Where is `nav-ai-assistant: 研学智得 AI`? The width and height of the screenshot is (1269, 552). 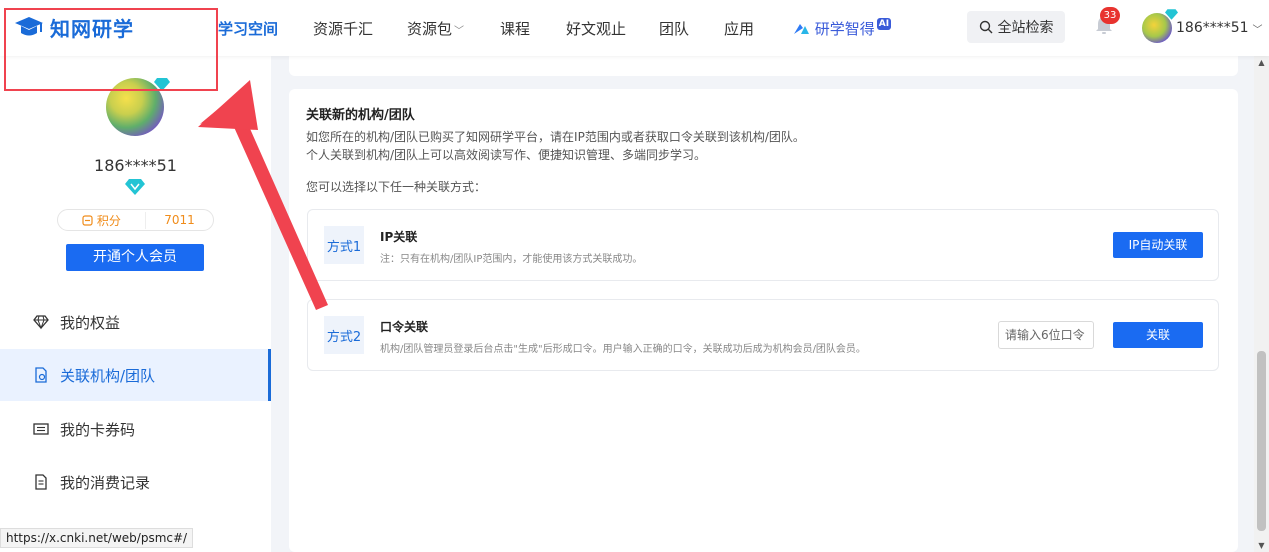
nav-ai-assistant: 研学智得 AI is located at coordinates (842, 28).